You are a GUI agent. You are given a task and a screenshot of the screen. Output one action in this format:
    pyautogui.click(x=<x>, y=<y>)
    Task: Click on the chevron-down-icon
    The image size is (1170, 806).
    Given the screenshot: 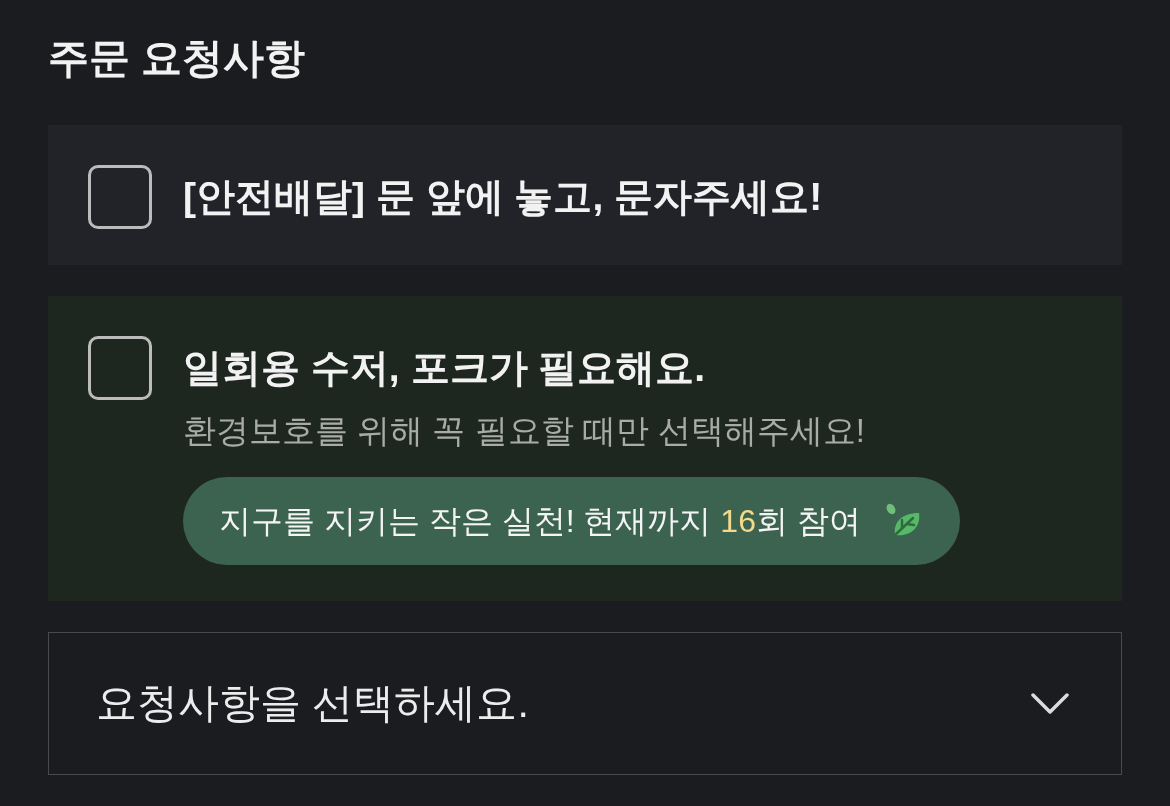 What is the action you would take?
    pyautogui.click(x=1050, y=703)
    